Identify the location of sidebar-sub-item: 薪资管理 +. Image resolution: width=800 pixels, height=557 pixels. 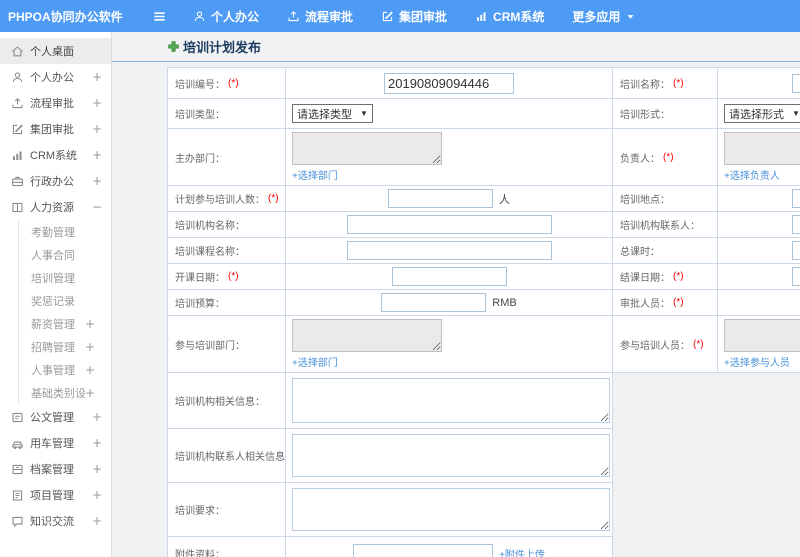
(65, 323).